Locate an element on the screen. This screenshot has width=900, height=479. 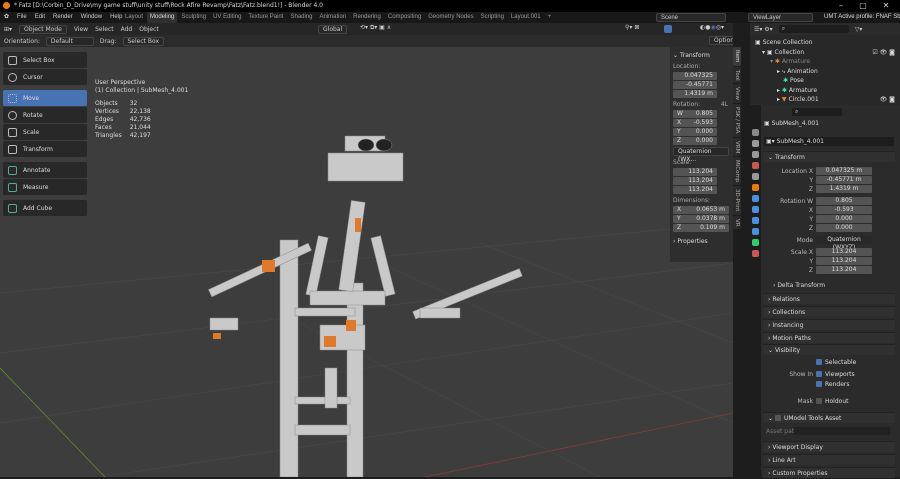
tab-view: View is located at coordinates (737, 94).